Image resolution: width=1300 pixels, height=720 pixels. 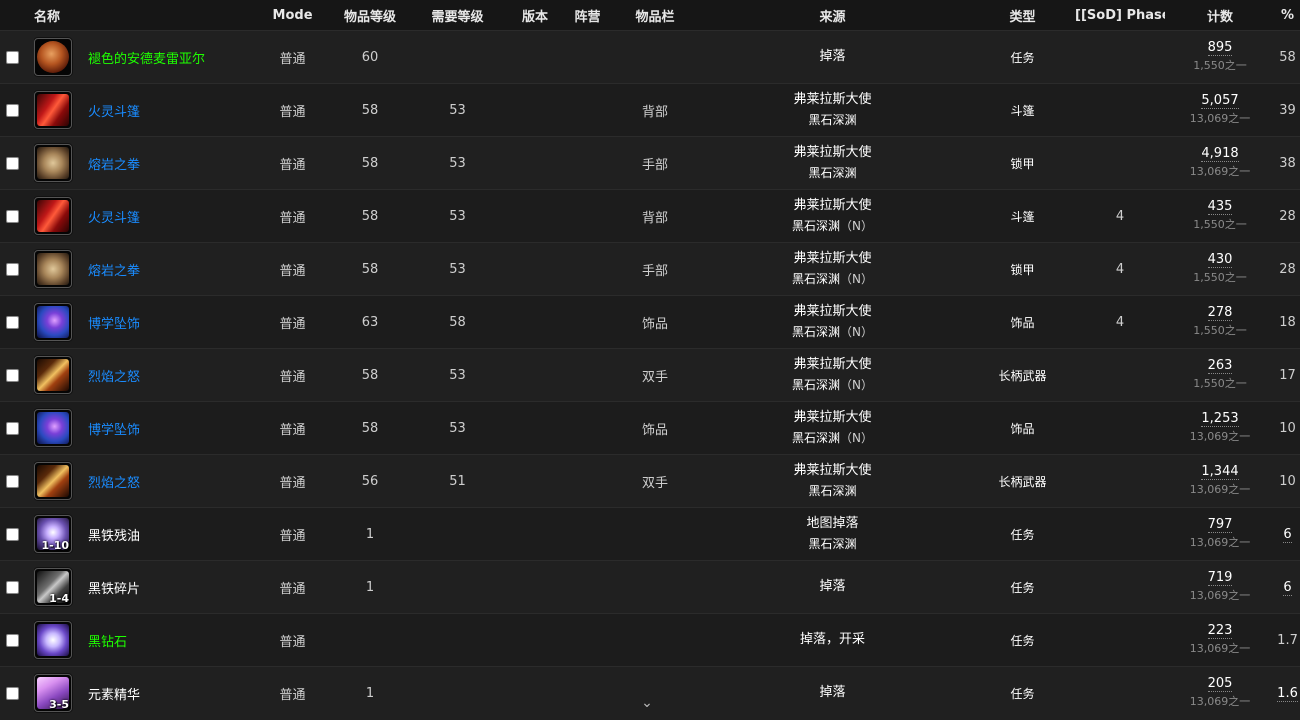 What do you see at coordinates (857, 332) in the screenshot?
I see `source-zone-mode: （N）` at bounding box center [857, 332].